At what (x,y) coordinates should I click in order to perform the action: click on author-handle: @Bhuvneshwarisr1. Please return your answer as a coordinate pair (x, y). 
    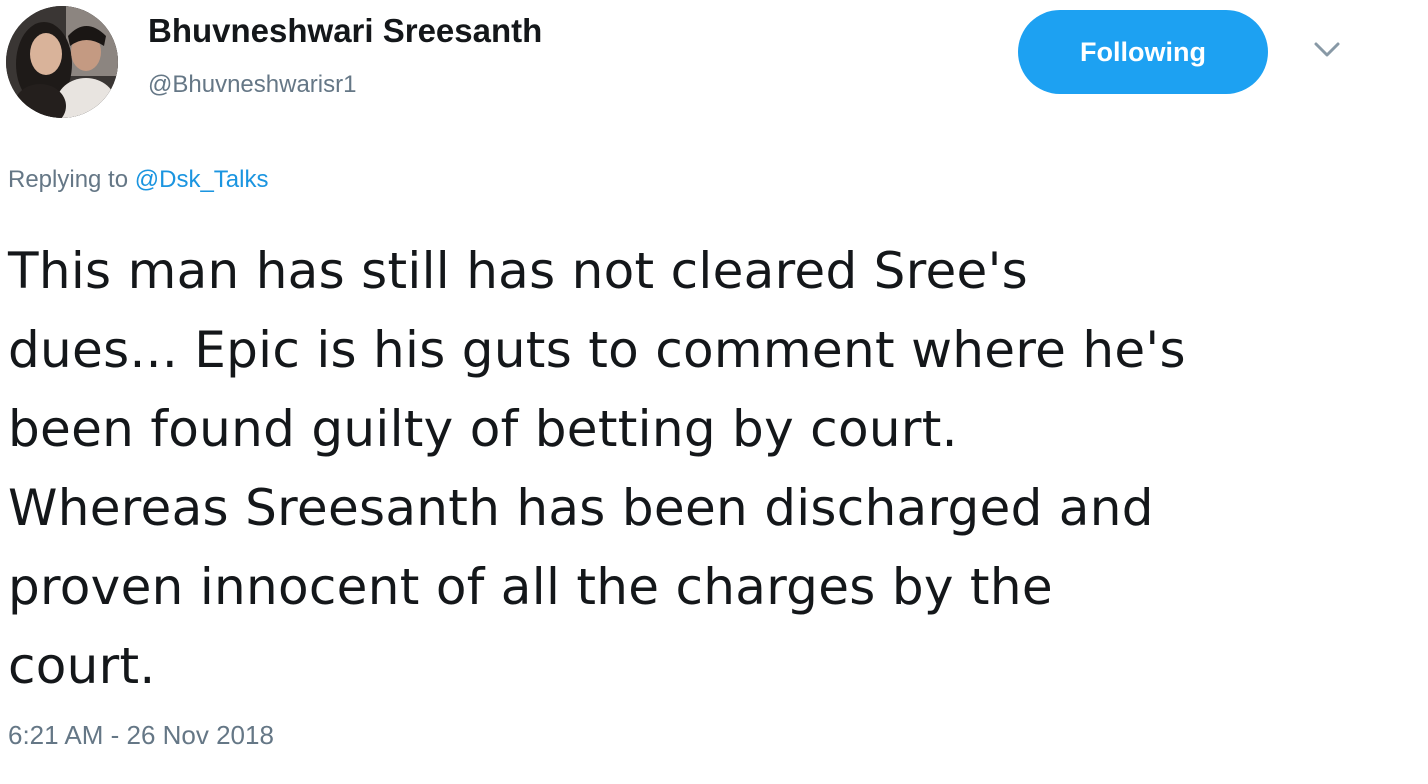
    Looking at the image, I should click on (252, 85).